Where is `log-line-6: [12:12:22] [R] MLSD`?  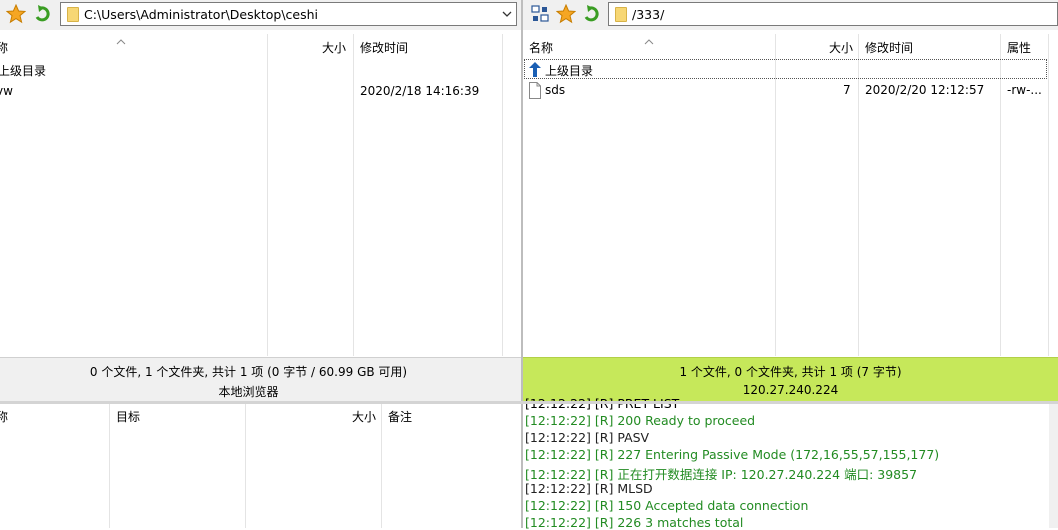
log-line-6: [12:12:22] [R] MLSD is located at coordinates (589, 488).